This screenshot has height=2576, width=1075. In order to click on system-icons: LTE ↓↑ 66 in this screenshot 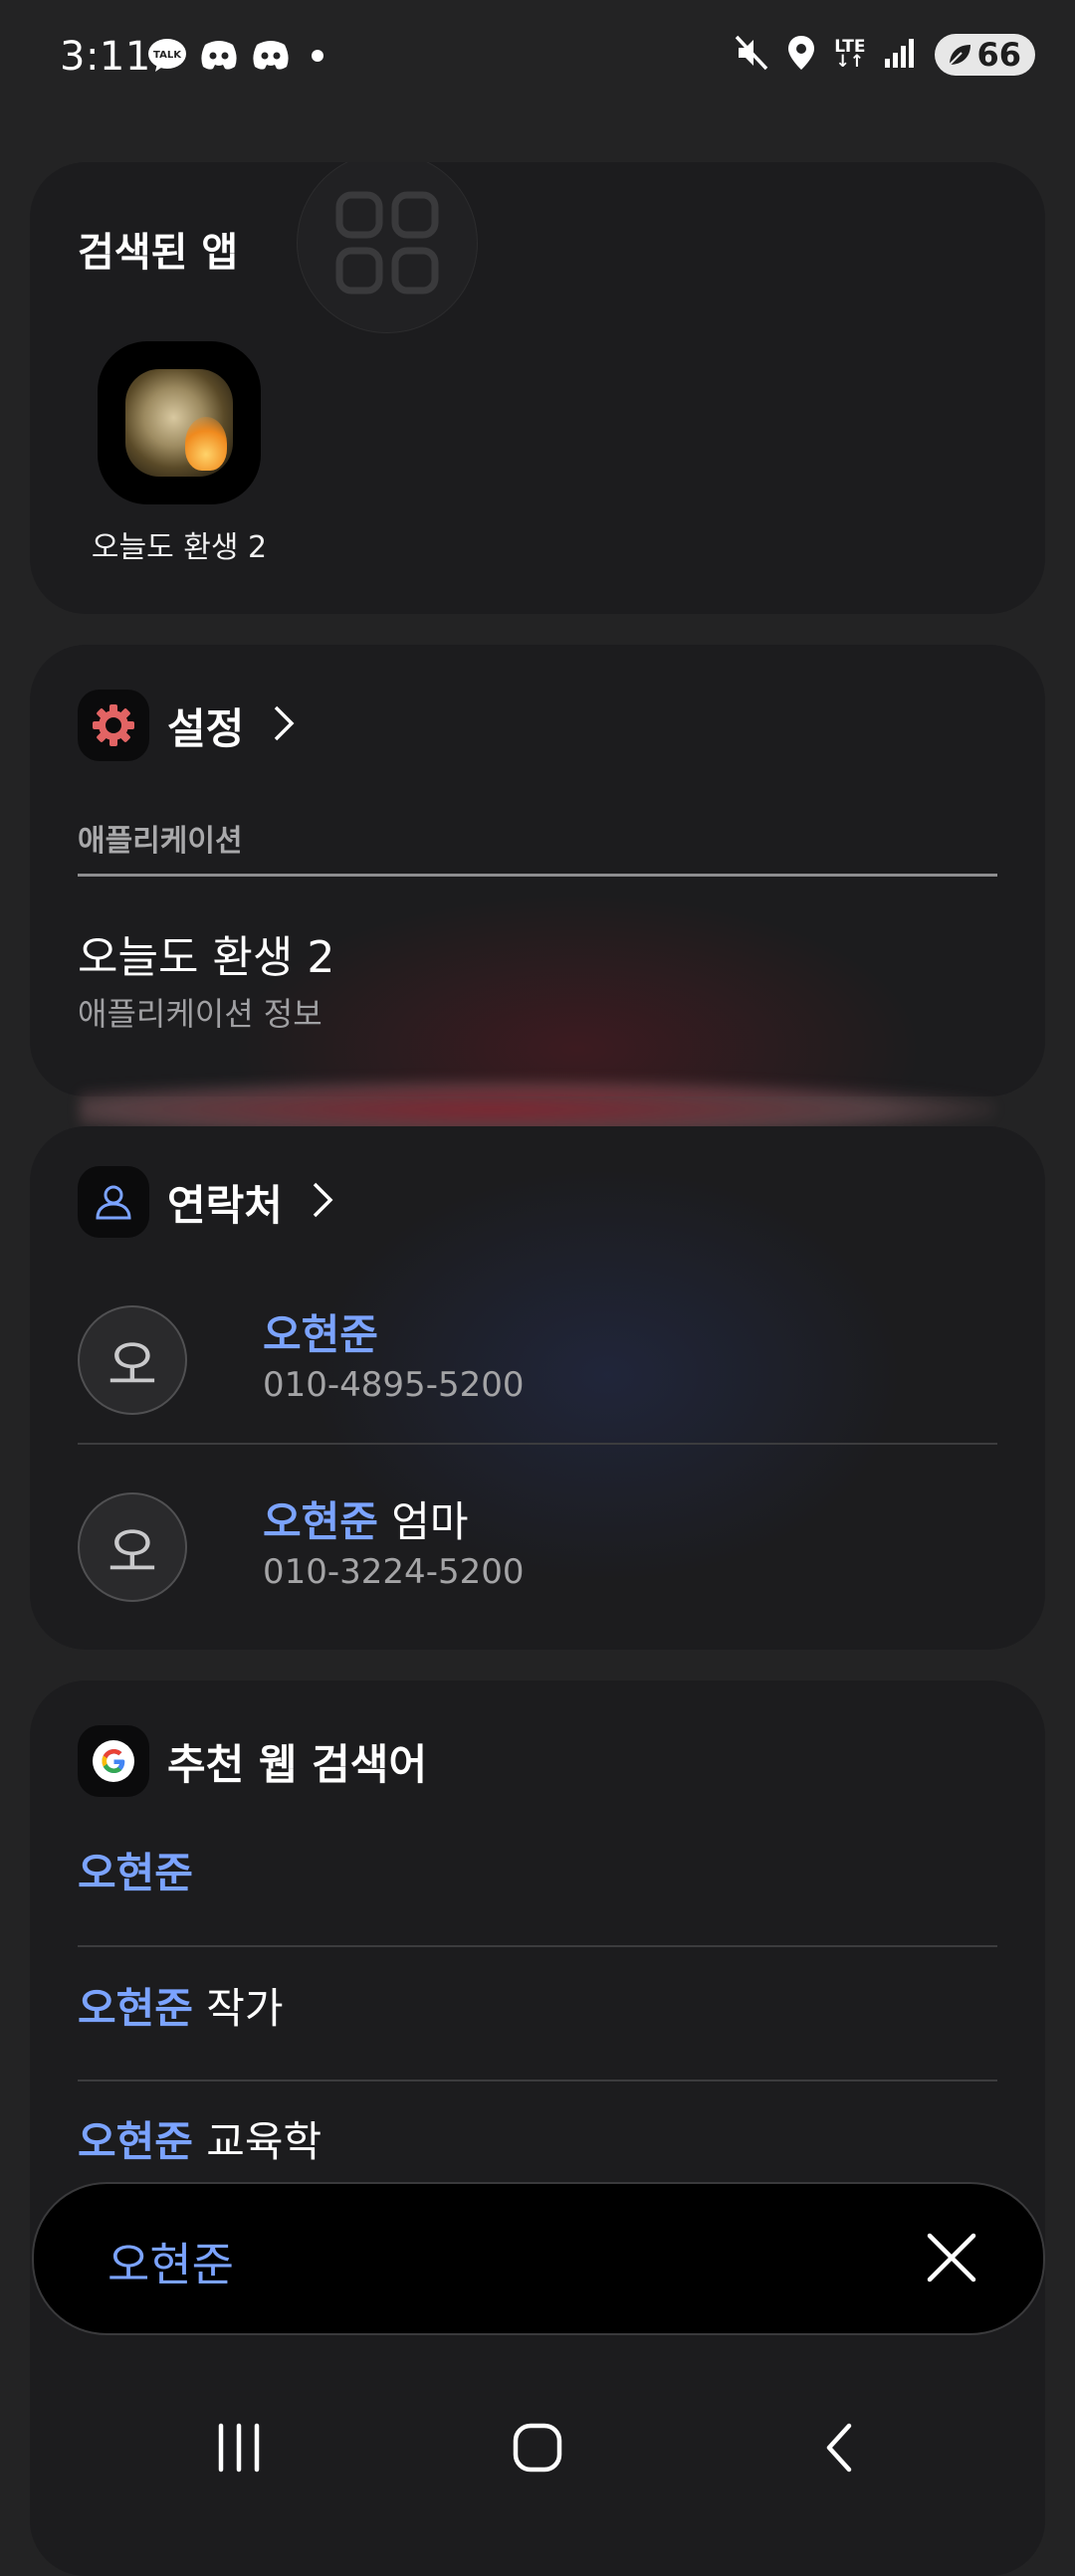, I will do `click(885, 55)`.